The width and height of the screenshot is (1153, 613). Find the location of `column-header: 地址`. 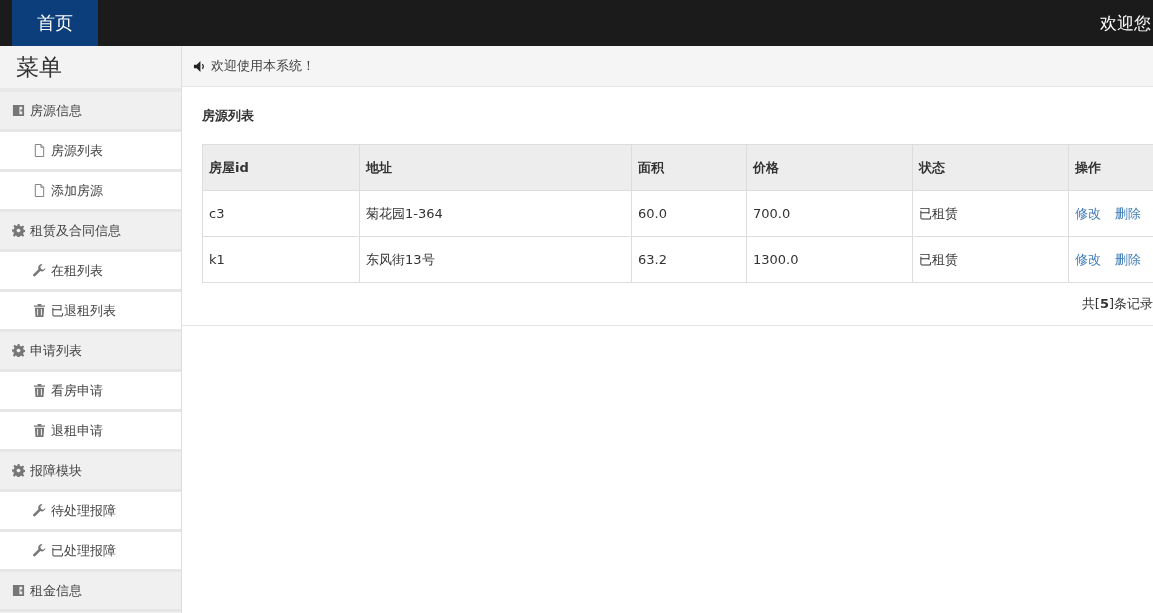

column-header: 地址 is located at coordinates (495, 167).